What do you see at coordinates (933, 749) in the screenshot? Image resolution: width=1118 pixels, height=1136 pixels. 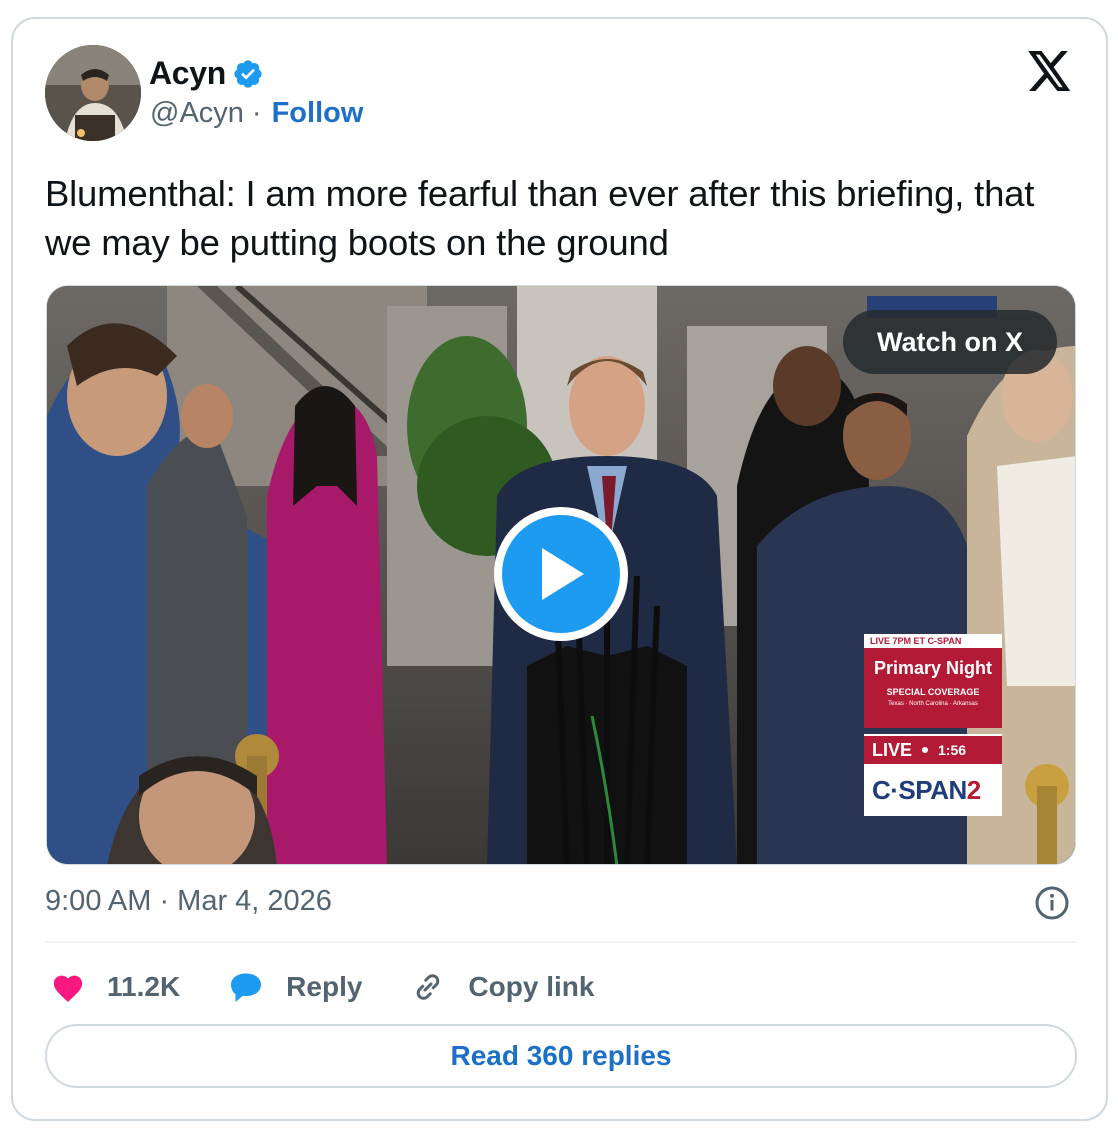 I see `cspan-live-bar: LIVE 1:56` at bounding box center [933, 749].